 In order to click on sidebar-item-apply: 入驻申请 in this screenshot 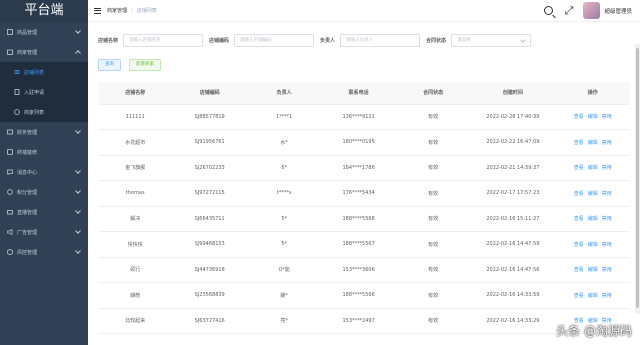, I will do `click(44, 92)`.